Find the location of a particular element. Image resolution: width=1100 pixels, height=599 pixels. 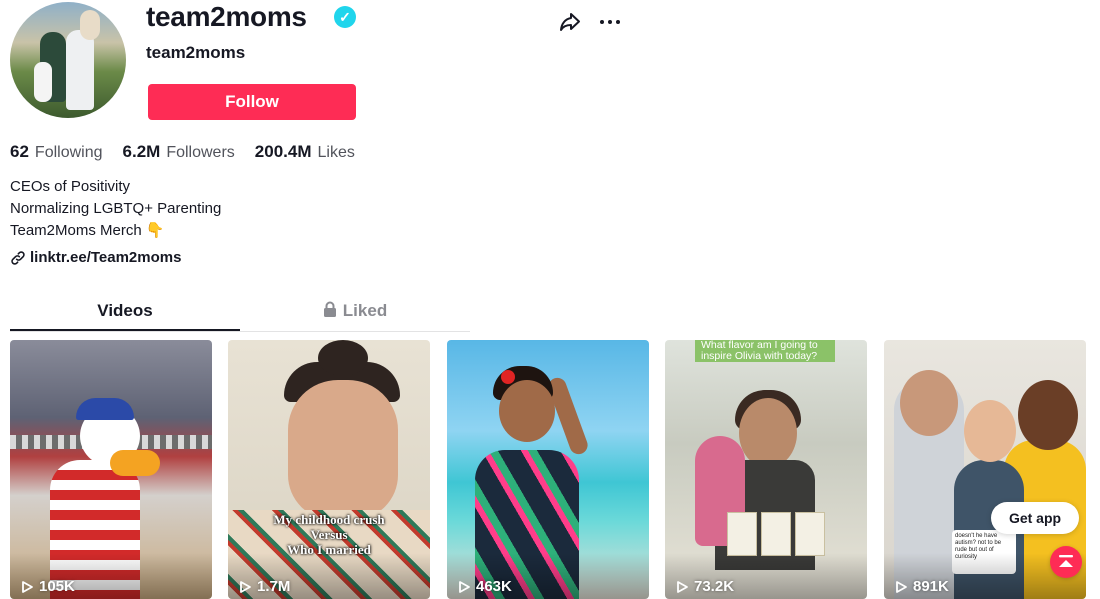

video-views: 1.7M is located at coordinates (264, 586).